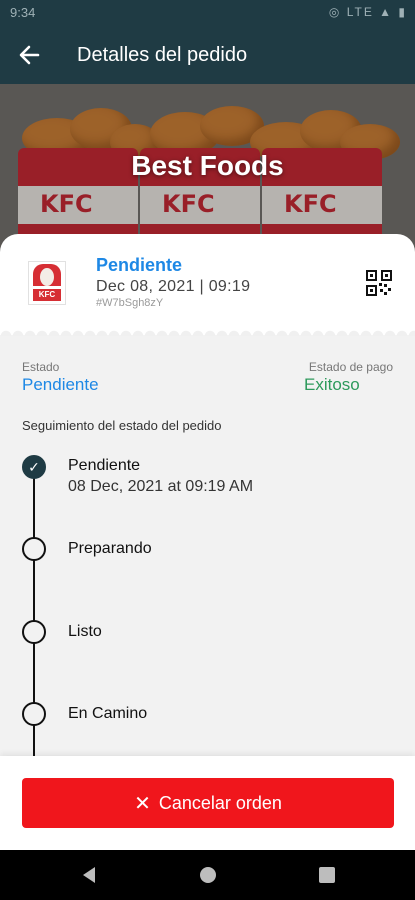 This screenshot has height=900, width=415. I want to click on app-bar: Detalles del pedido, so click(207, 55).